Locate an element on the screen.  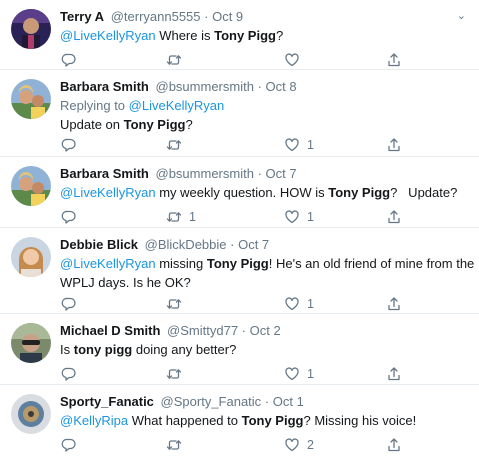
tweet-header: Michael D Smith @Smittyd77 · Oct 2 is located at coordinates (265, 331).